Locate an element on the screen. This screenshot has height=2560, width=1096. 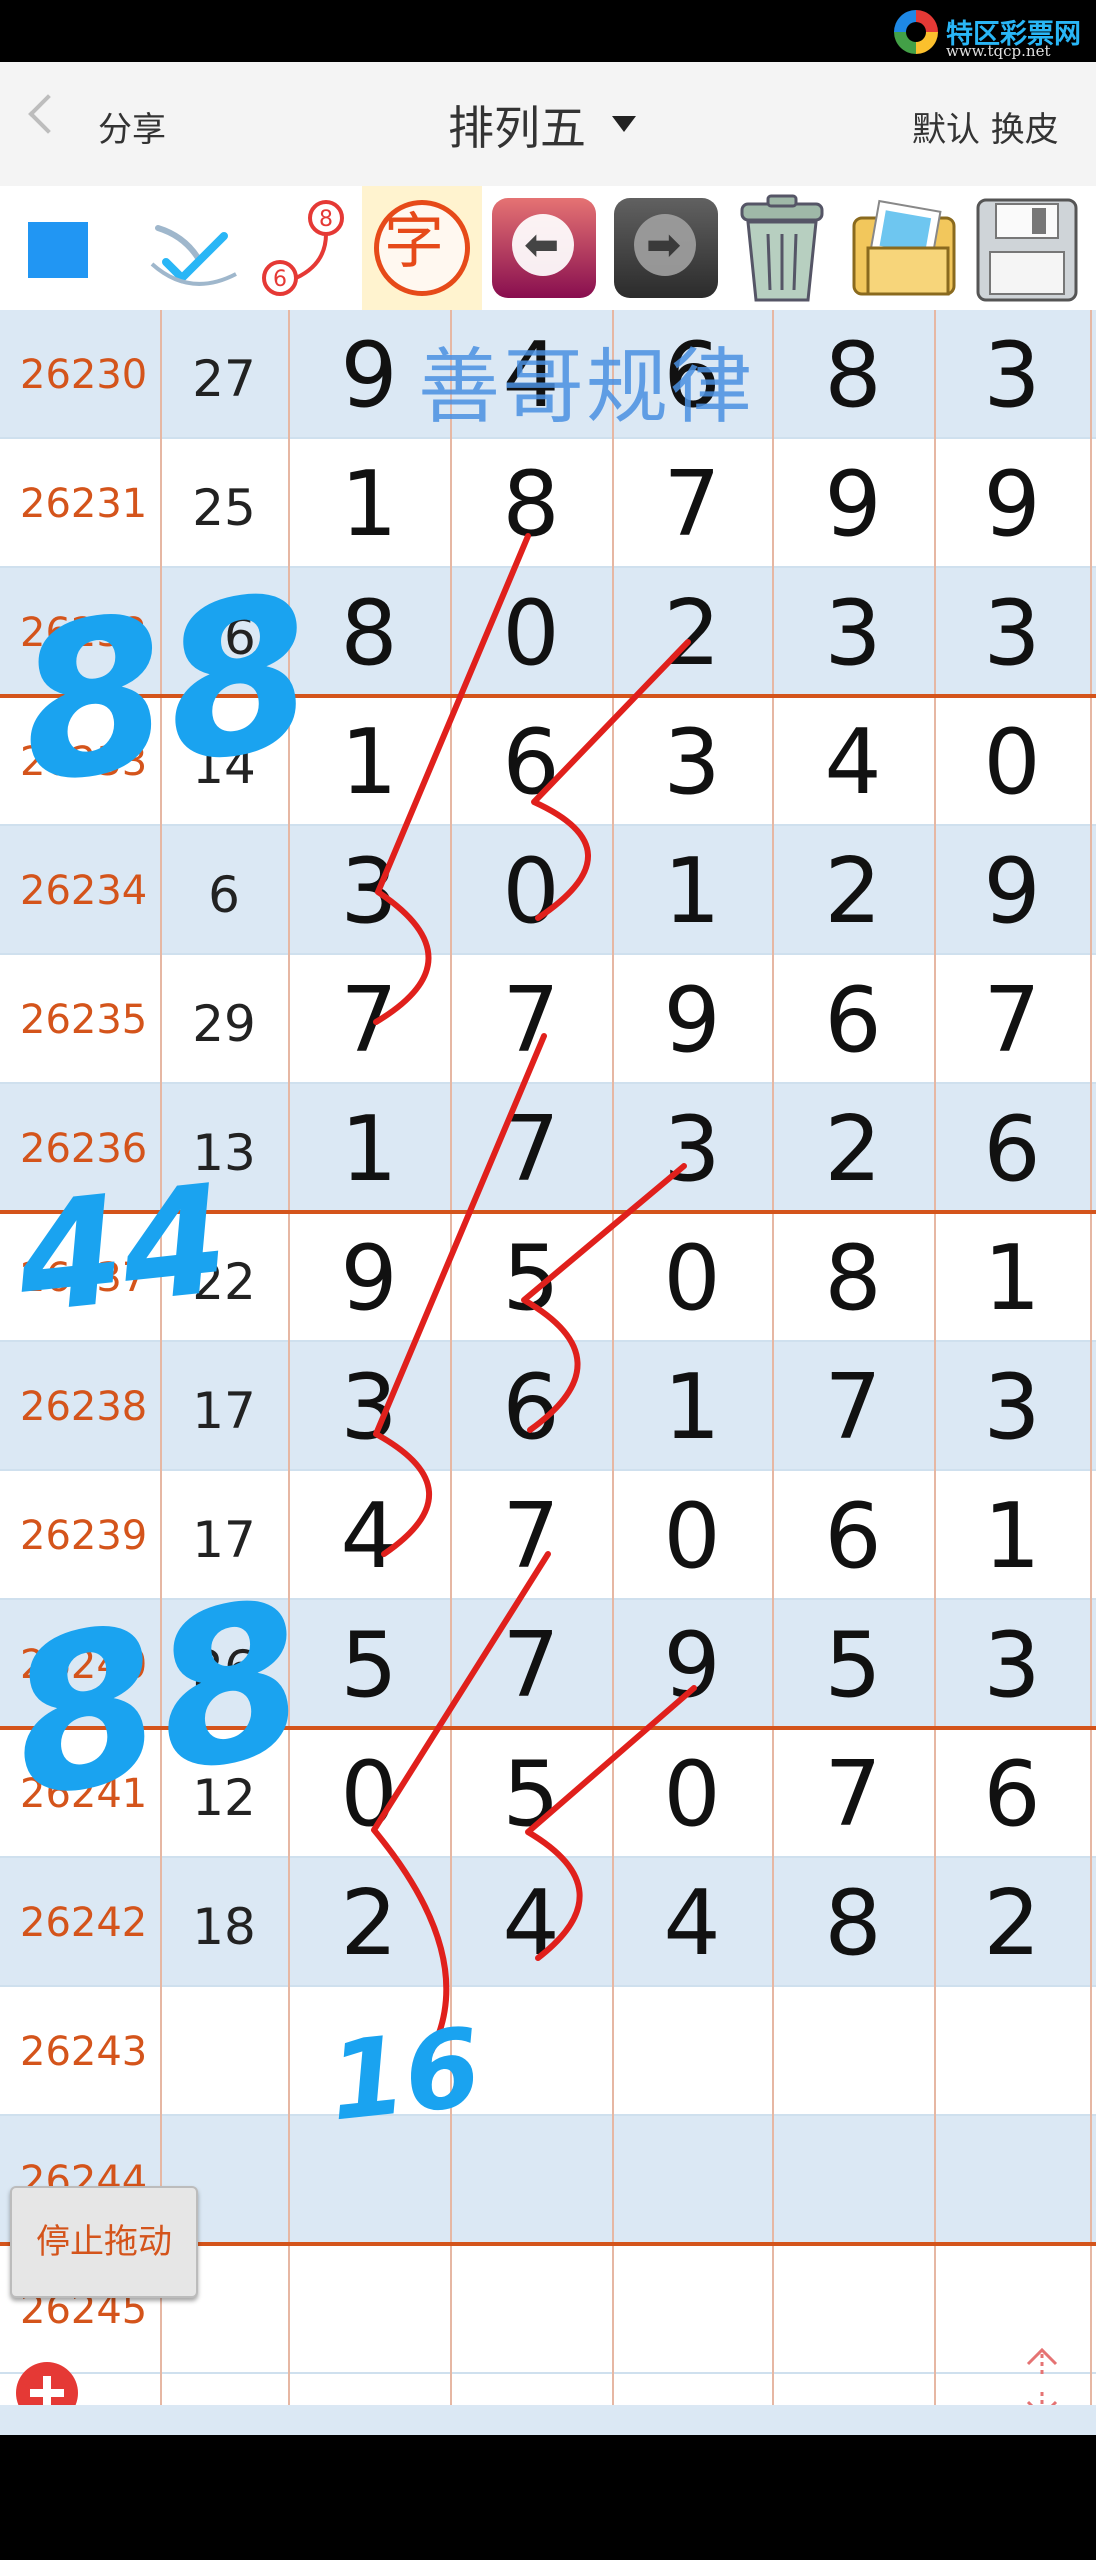
sum-value: 29 is located at coordinates (224, 1024).